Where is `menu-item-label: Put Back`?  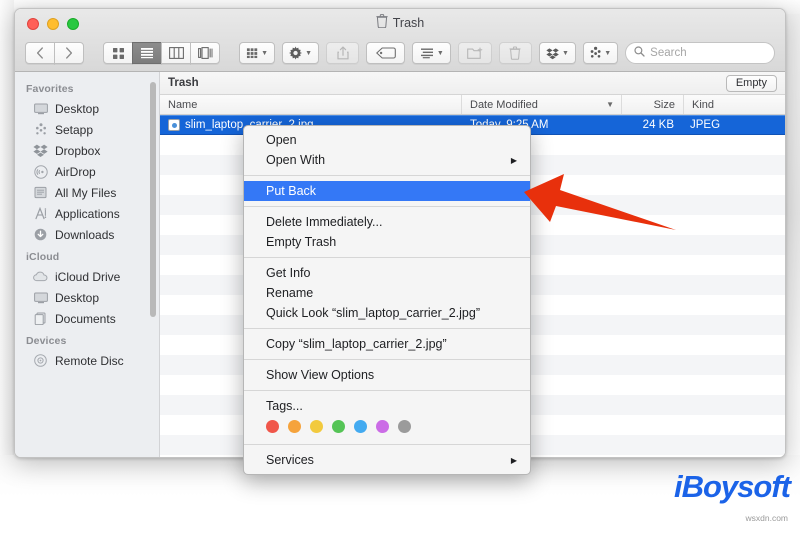
menu-item-label: Put Back is located at coordinates (291, 191).